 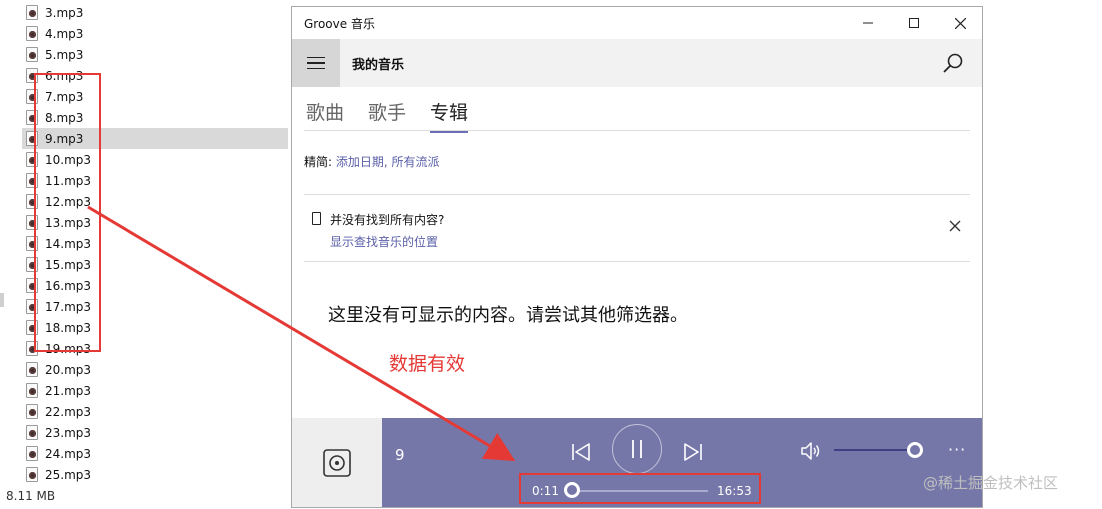 I want to click on close-button, so click(x=959, y=23).